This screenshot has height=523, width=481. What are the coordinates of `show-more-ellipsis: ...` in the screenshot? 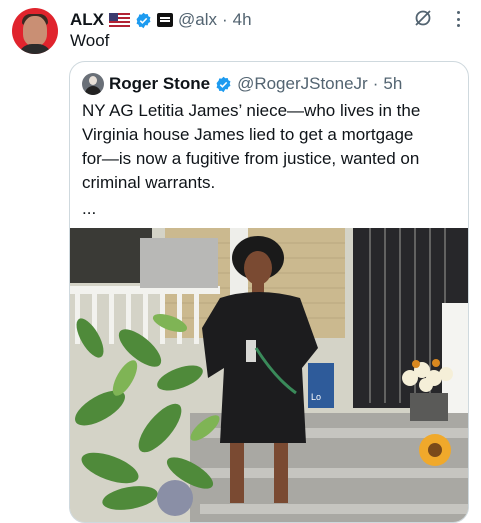 It's located at (89, 209).